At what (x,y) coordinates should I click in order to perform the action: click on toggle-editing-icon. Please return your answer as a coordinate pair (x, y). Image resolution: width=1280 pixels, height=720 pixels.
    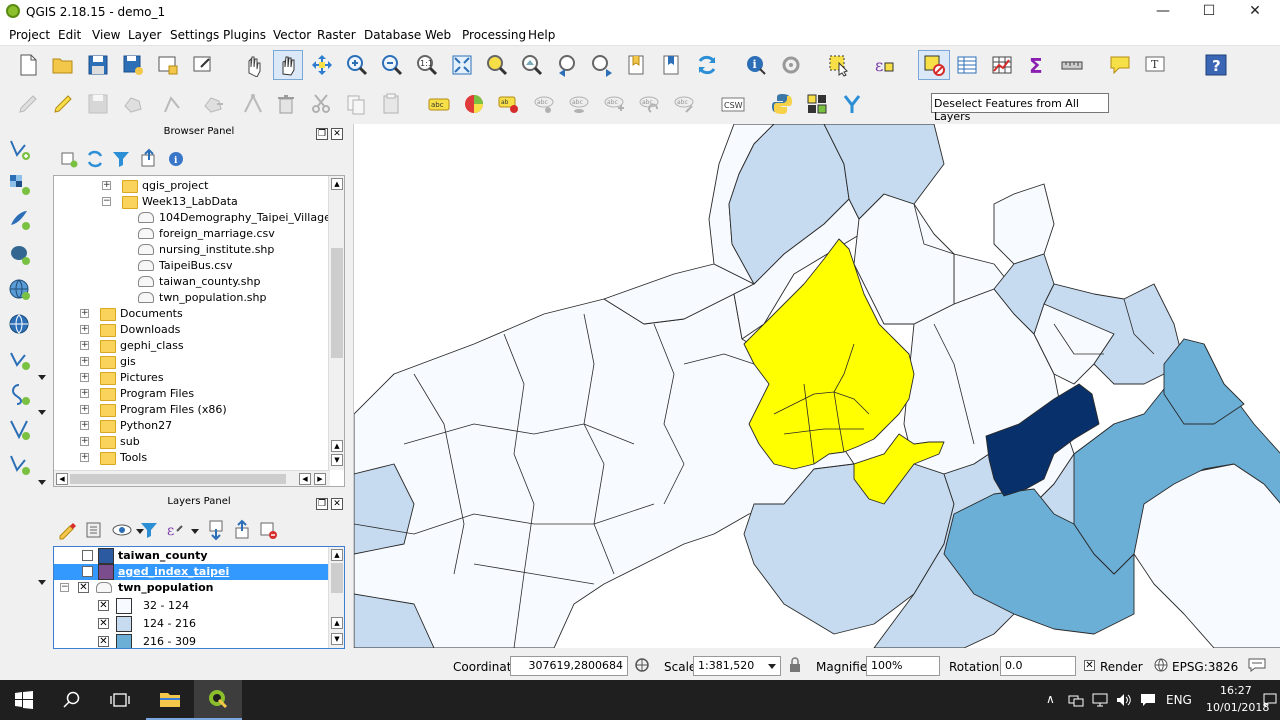
    Looking at the image, I should click on (63, 104).